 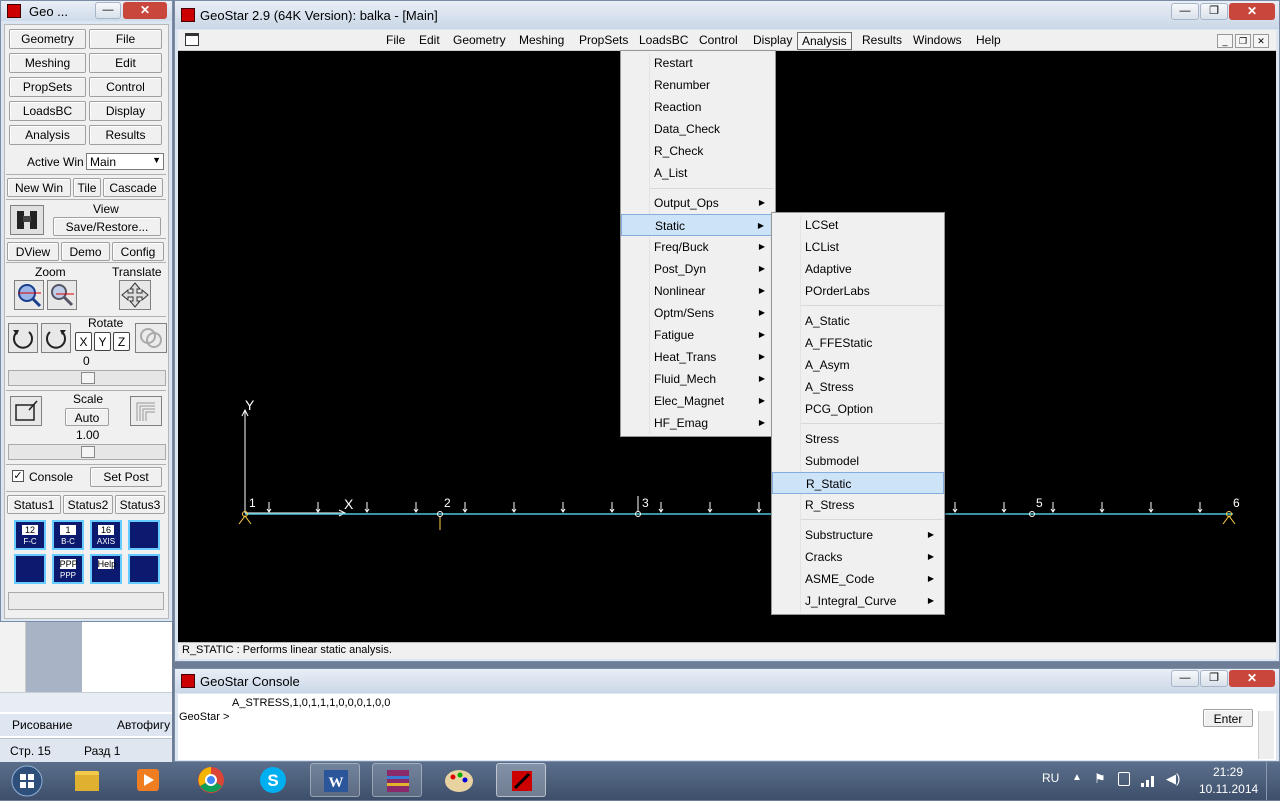 I want to click on panel-minimize-button: —, so click(x=108, y=10).